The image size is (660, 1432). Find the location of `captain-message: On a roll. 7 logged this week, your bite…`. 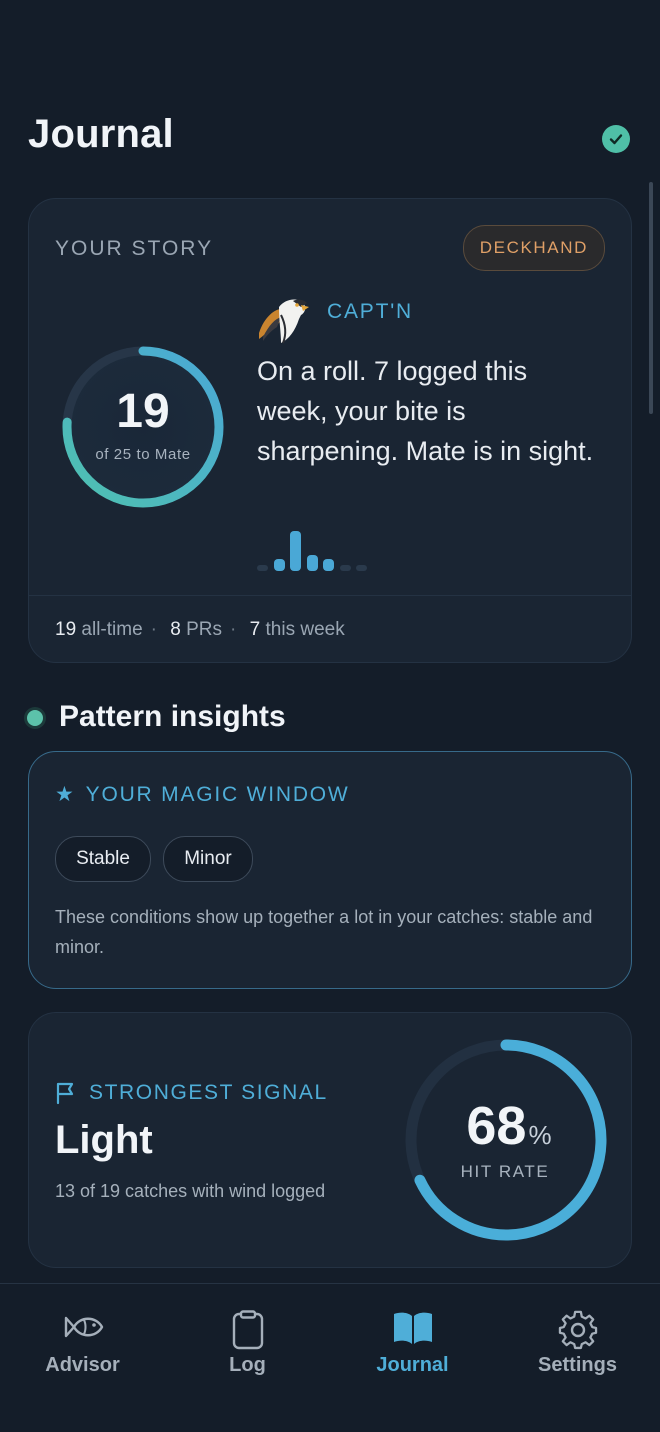

captain-message: On a roll. 7 logged this week, your bite… is located at coordinates (425, 411).